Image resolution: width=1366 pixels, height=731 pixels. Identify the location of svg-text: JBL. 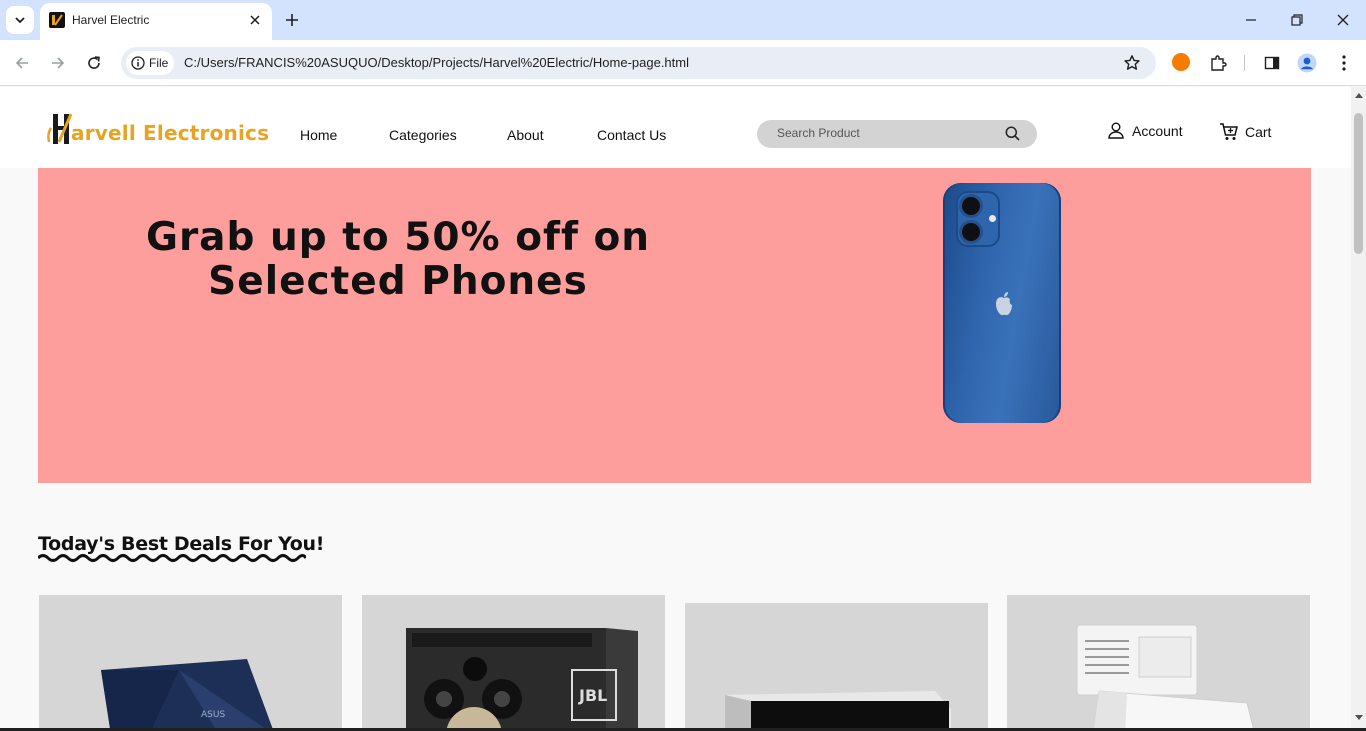
(592, 695).